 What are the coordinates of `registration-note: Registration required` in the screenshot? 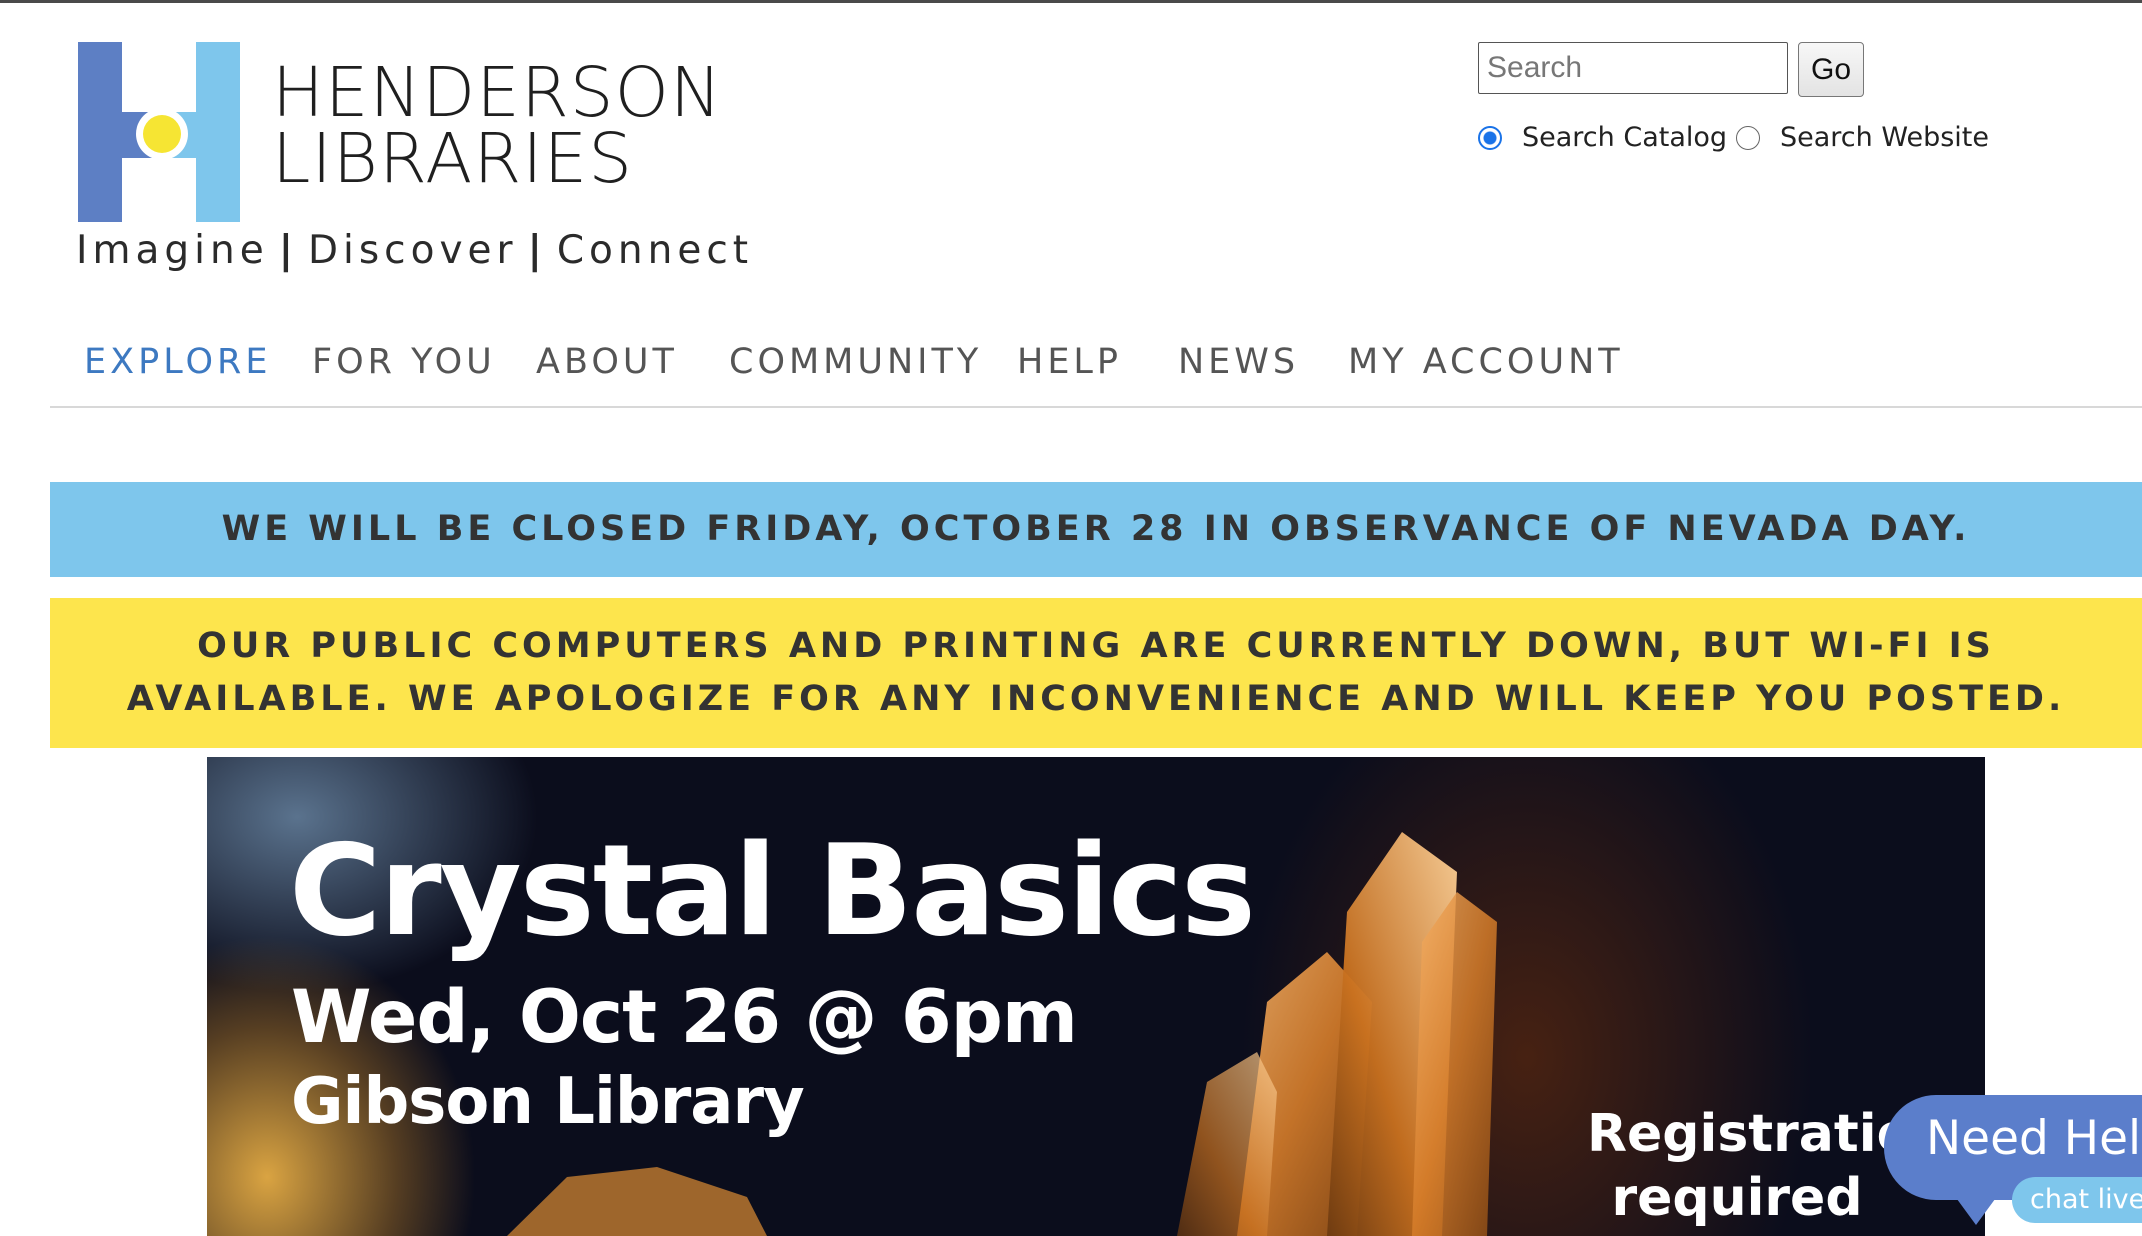 It's located at (1768, 1166).